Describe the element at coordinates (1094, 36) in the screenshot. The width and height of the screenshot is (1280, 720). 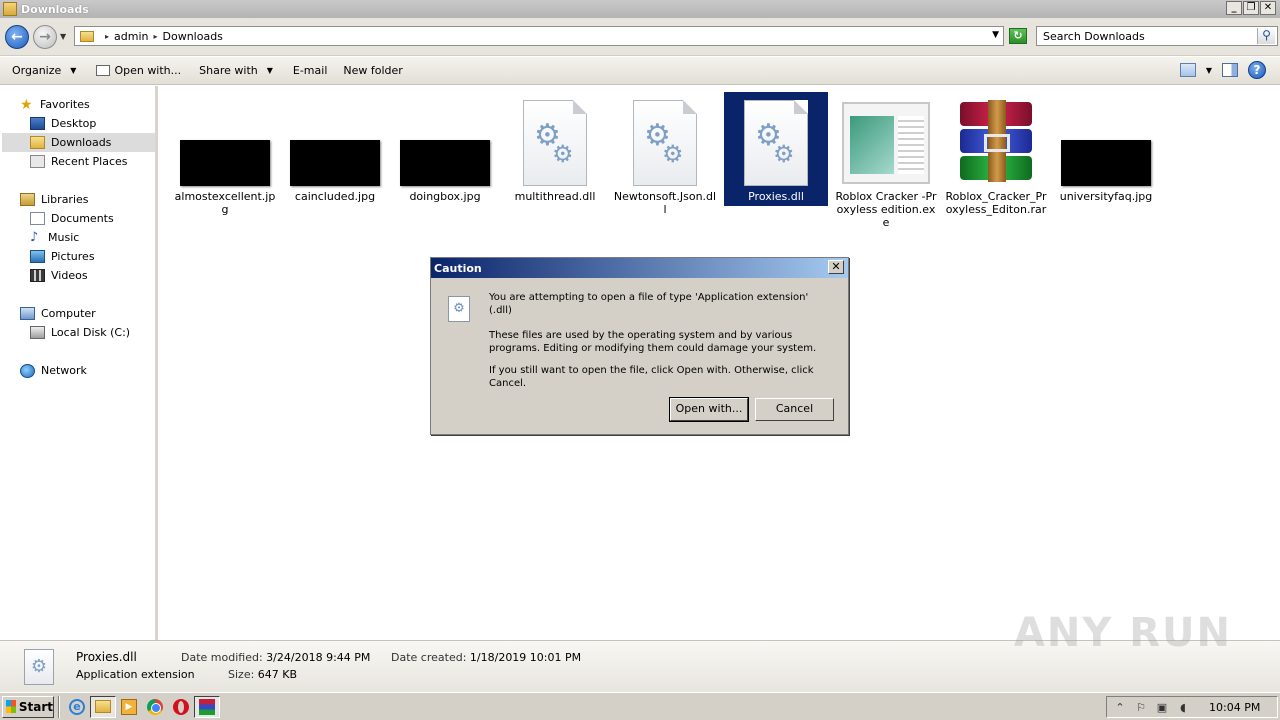
I see `search-placeholder: Search Downloads` at that location.